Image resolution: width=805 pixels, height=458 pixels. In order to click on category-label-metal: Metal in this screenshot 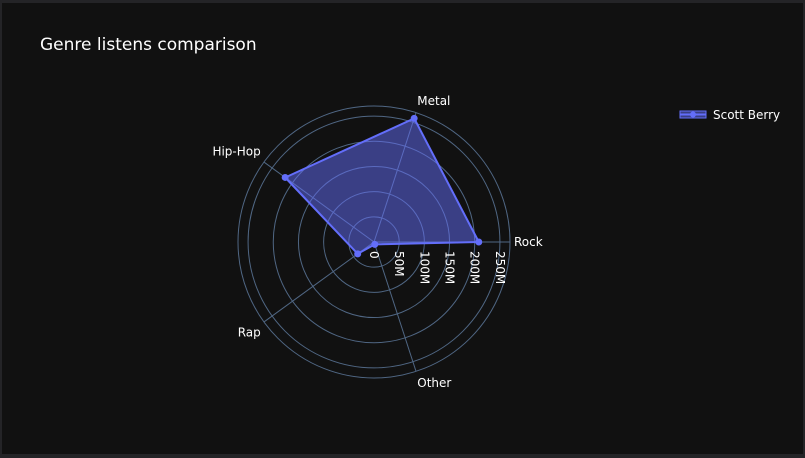, I will do `click(433, 101)`.